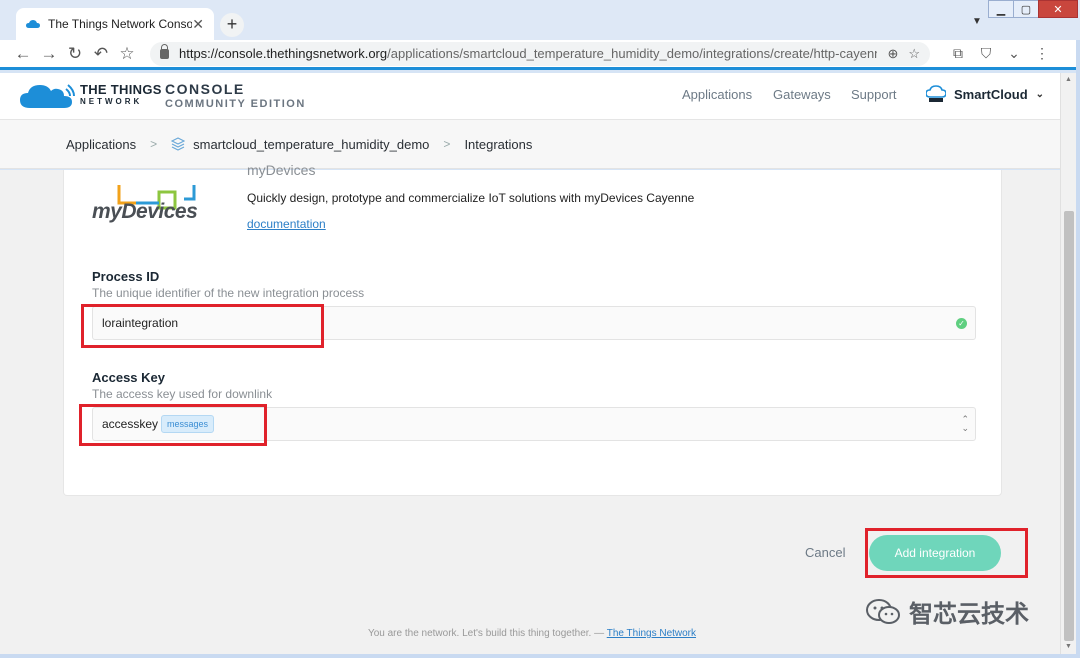 The height and width of the screenshot is (658, 1080). I want to click on nav-applications: Applications, so click(717, 94).